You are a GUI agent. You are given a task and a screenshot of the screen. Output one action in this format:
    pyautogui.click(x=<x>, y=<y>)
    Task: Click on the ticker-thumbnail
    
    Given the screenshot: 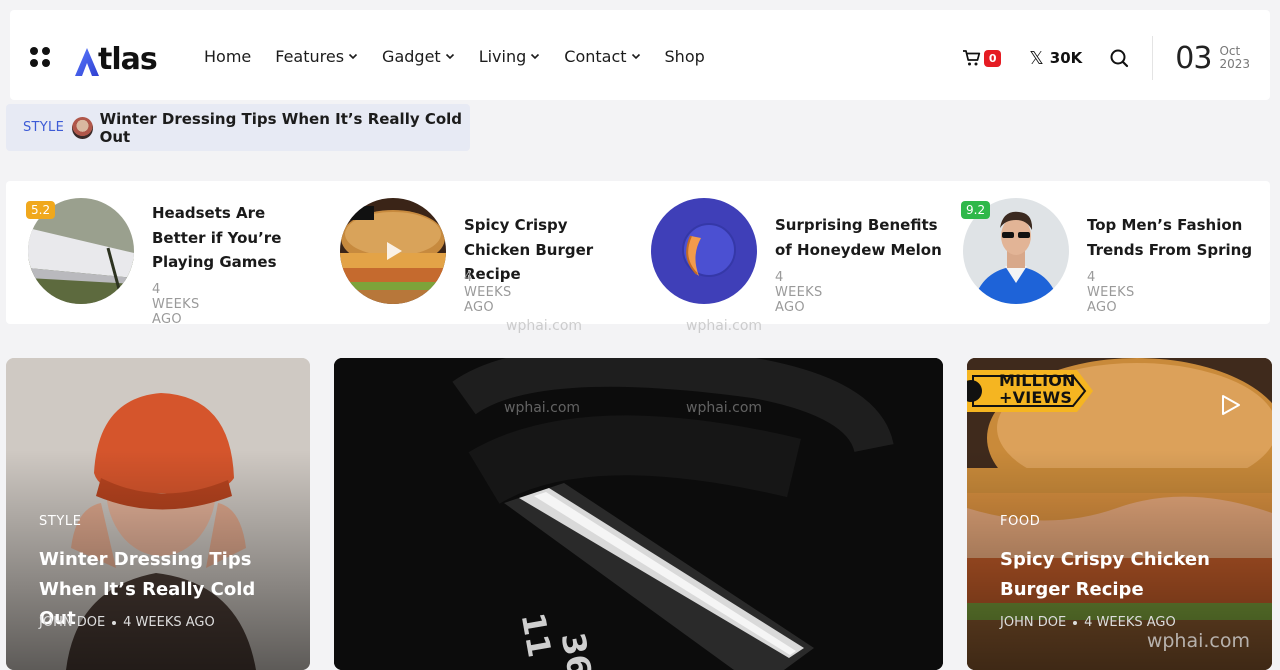 What is the action you would take?
    pyautogui.click(x=82, y=127)
    